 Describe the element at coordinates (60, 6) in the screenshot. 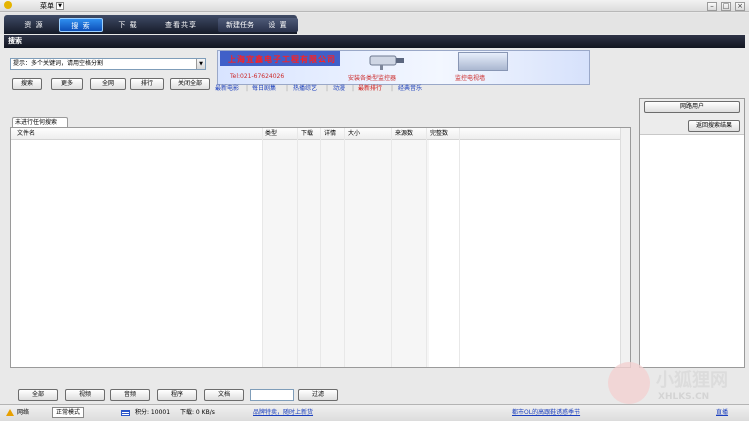

I see `menu-dropdown-icon: ▼` at that location.